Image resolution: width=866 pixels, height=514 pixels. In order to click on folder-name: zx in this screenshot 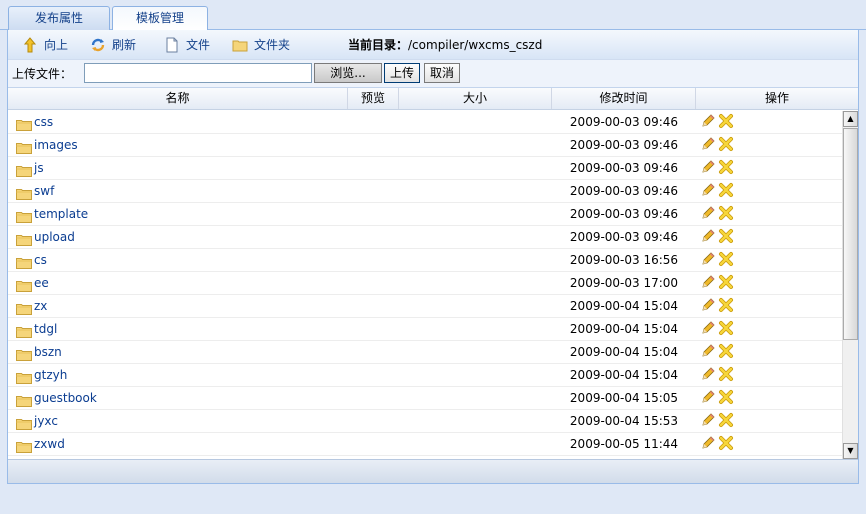, I will do `click(40, 306)`.